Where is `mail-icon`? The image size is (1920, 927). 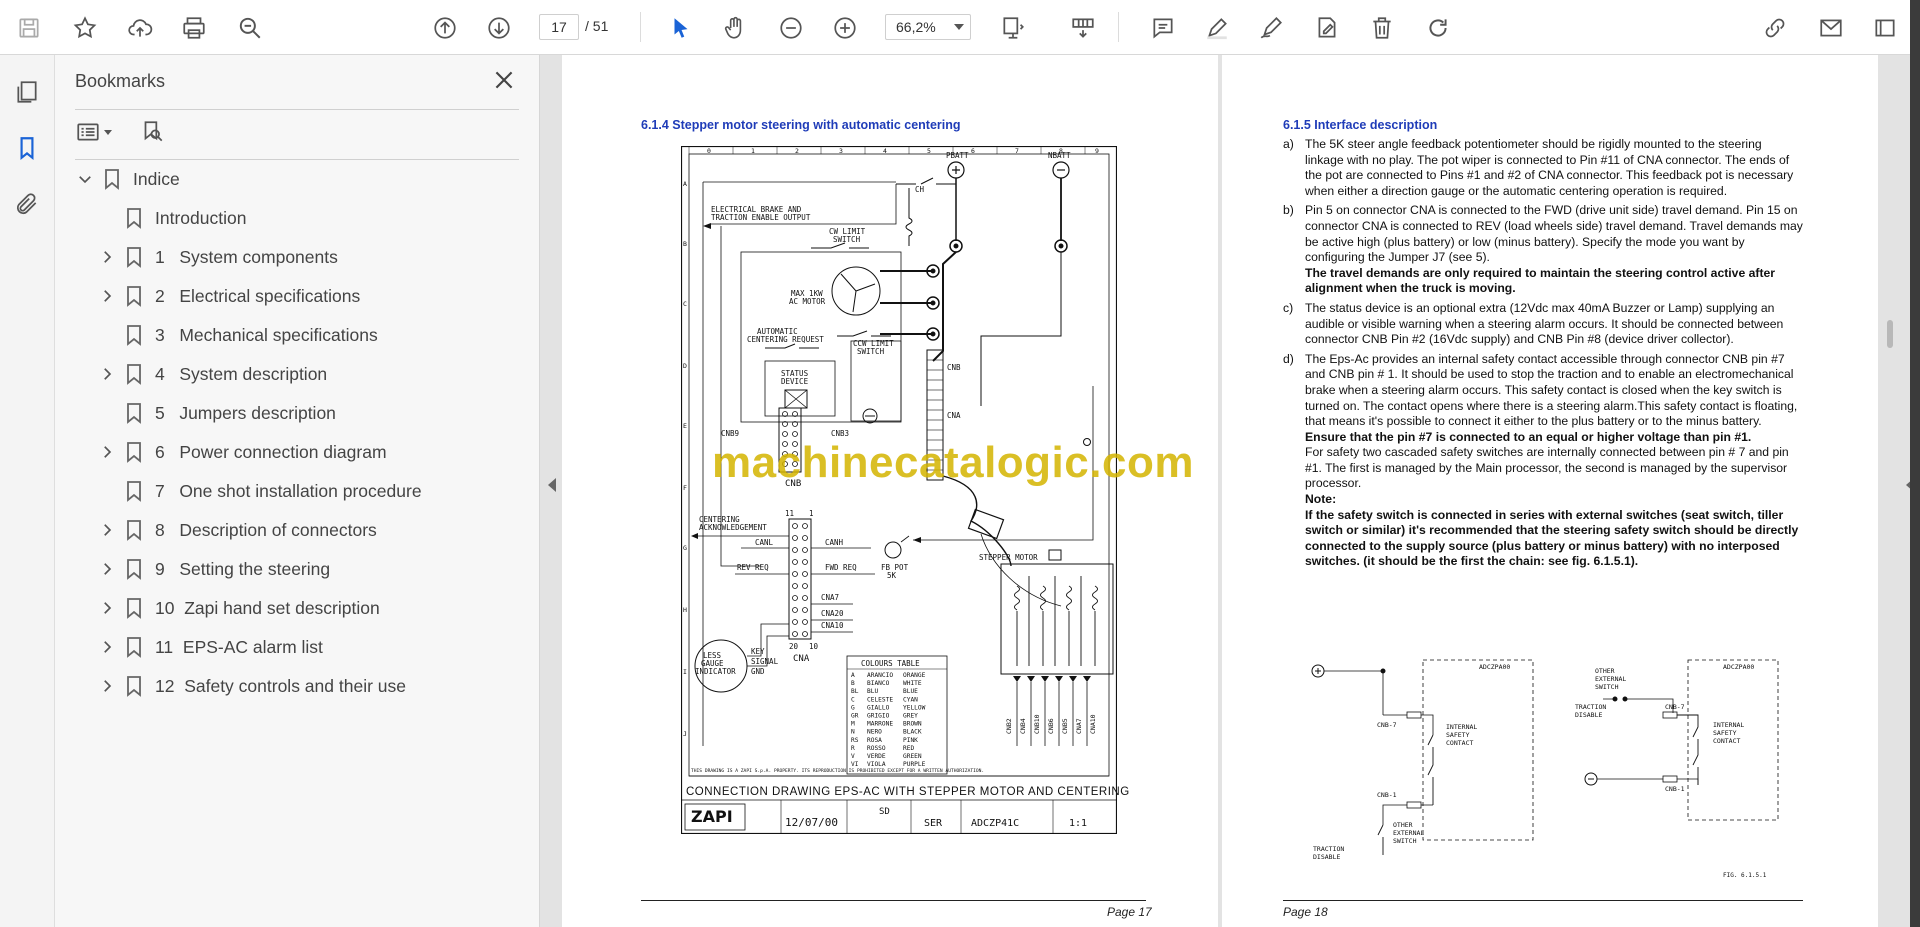
mail-icon is located at coordinates (1831, 28).